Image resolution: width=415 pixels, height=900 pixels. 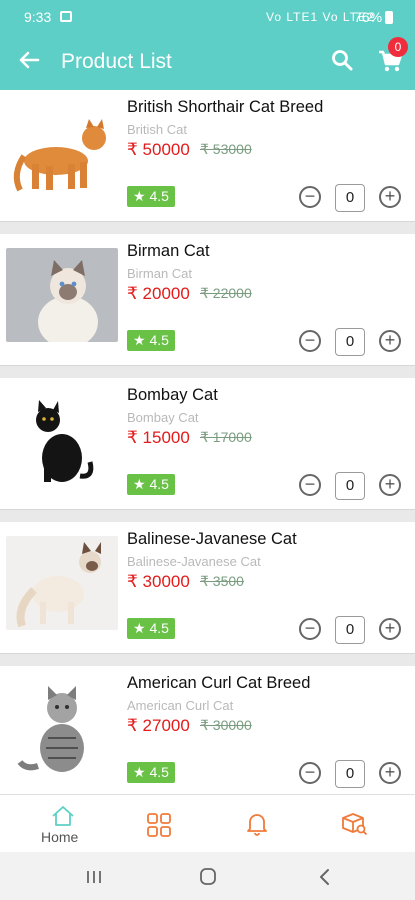 I want to click on nav-categories, so click(x=160, y=824).